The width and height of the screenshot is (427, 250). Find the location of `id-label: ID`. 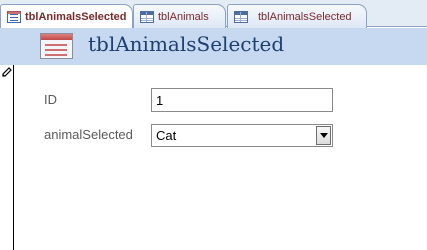

id-label: ID is located at coordinates (50, 99).